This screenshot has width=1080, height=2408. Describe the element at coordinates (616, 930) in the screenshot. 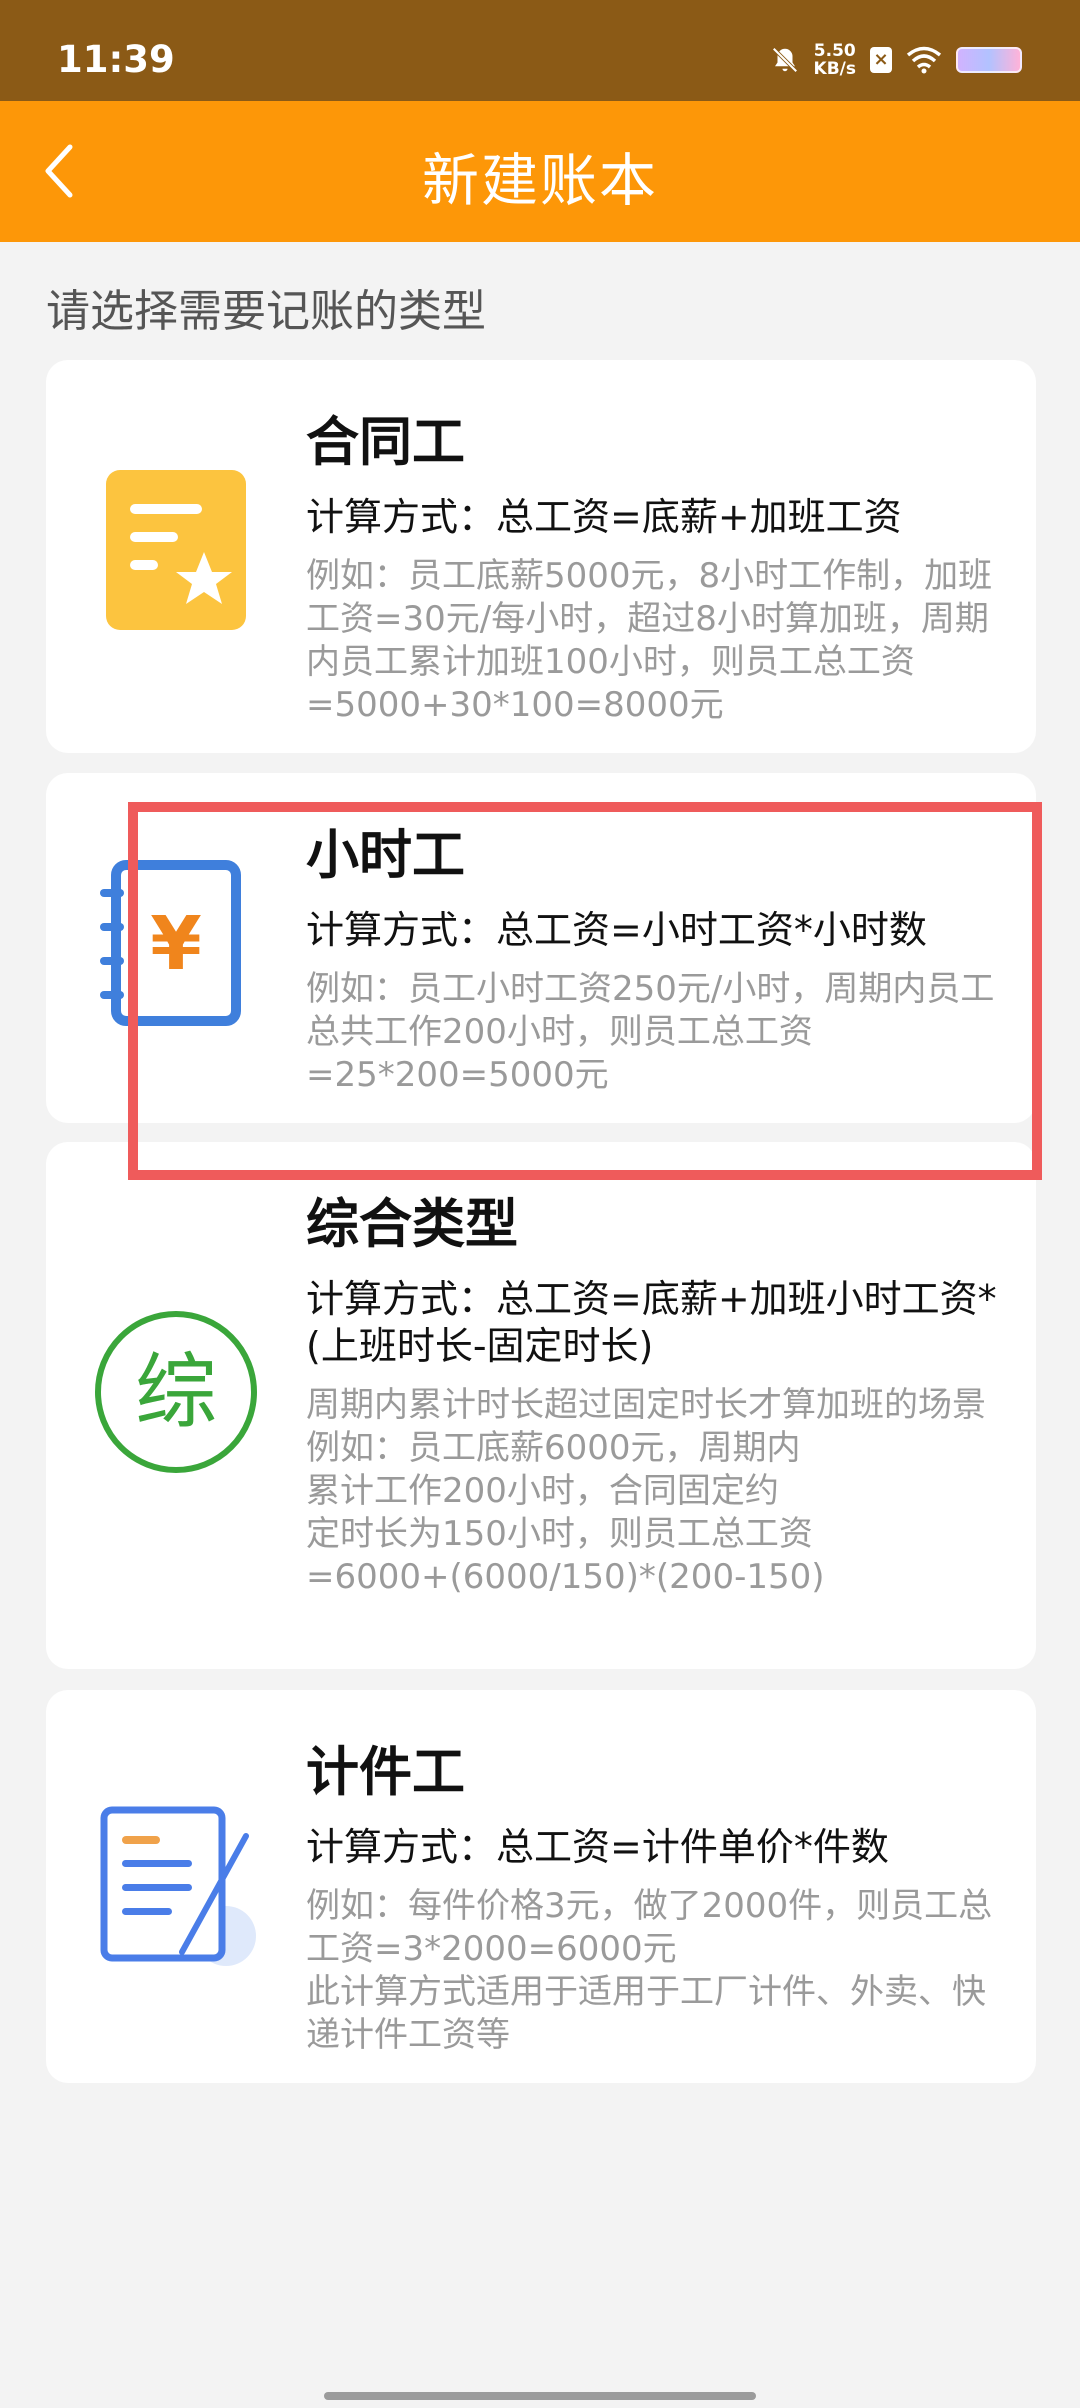

I see `card-formula: 计算方式：总工资=小时工资*小时数` at that location.